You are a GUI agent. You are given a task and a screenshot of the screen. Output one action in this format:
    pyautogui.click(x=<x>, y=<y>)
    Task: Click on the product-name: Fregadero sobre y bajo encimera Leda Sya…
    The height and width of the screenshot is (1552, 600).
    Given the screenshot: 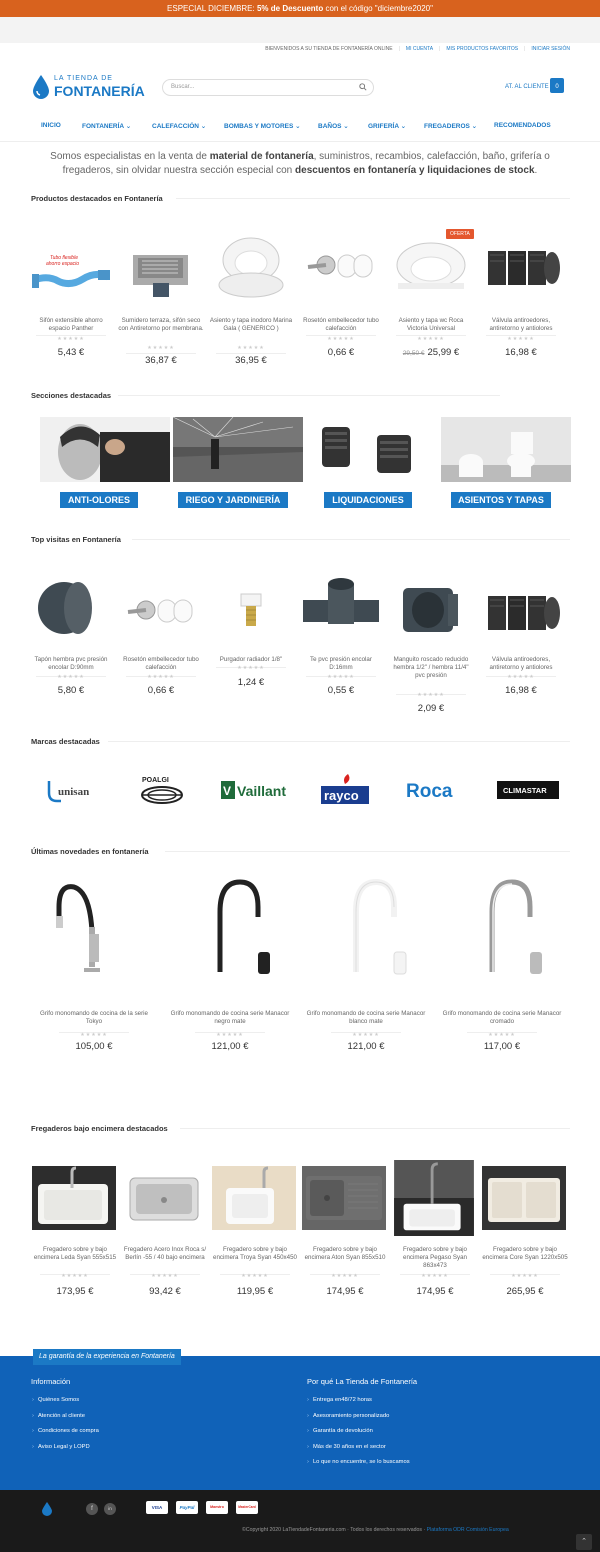 What is the action you would take?
    pyautogui.click(x=75, y=1254)
    